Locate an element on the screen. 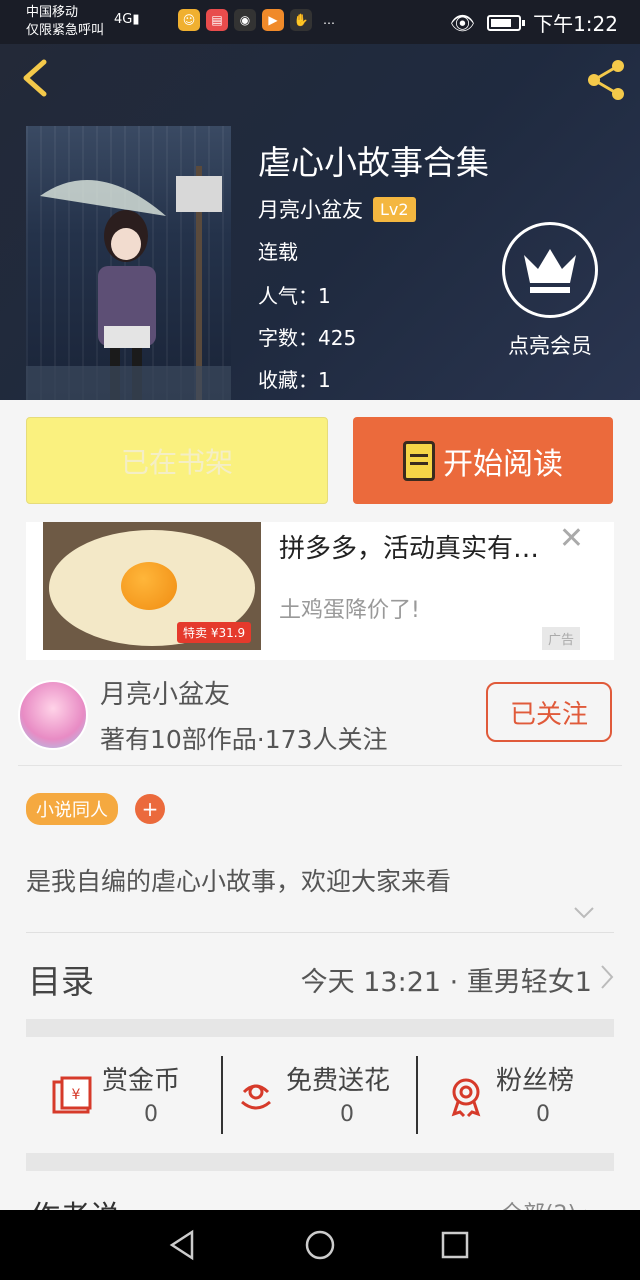  recents-icon is located at coordinates (455, 1245).